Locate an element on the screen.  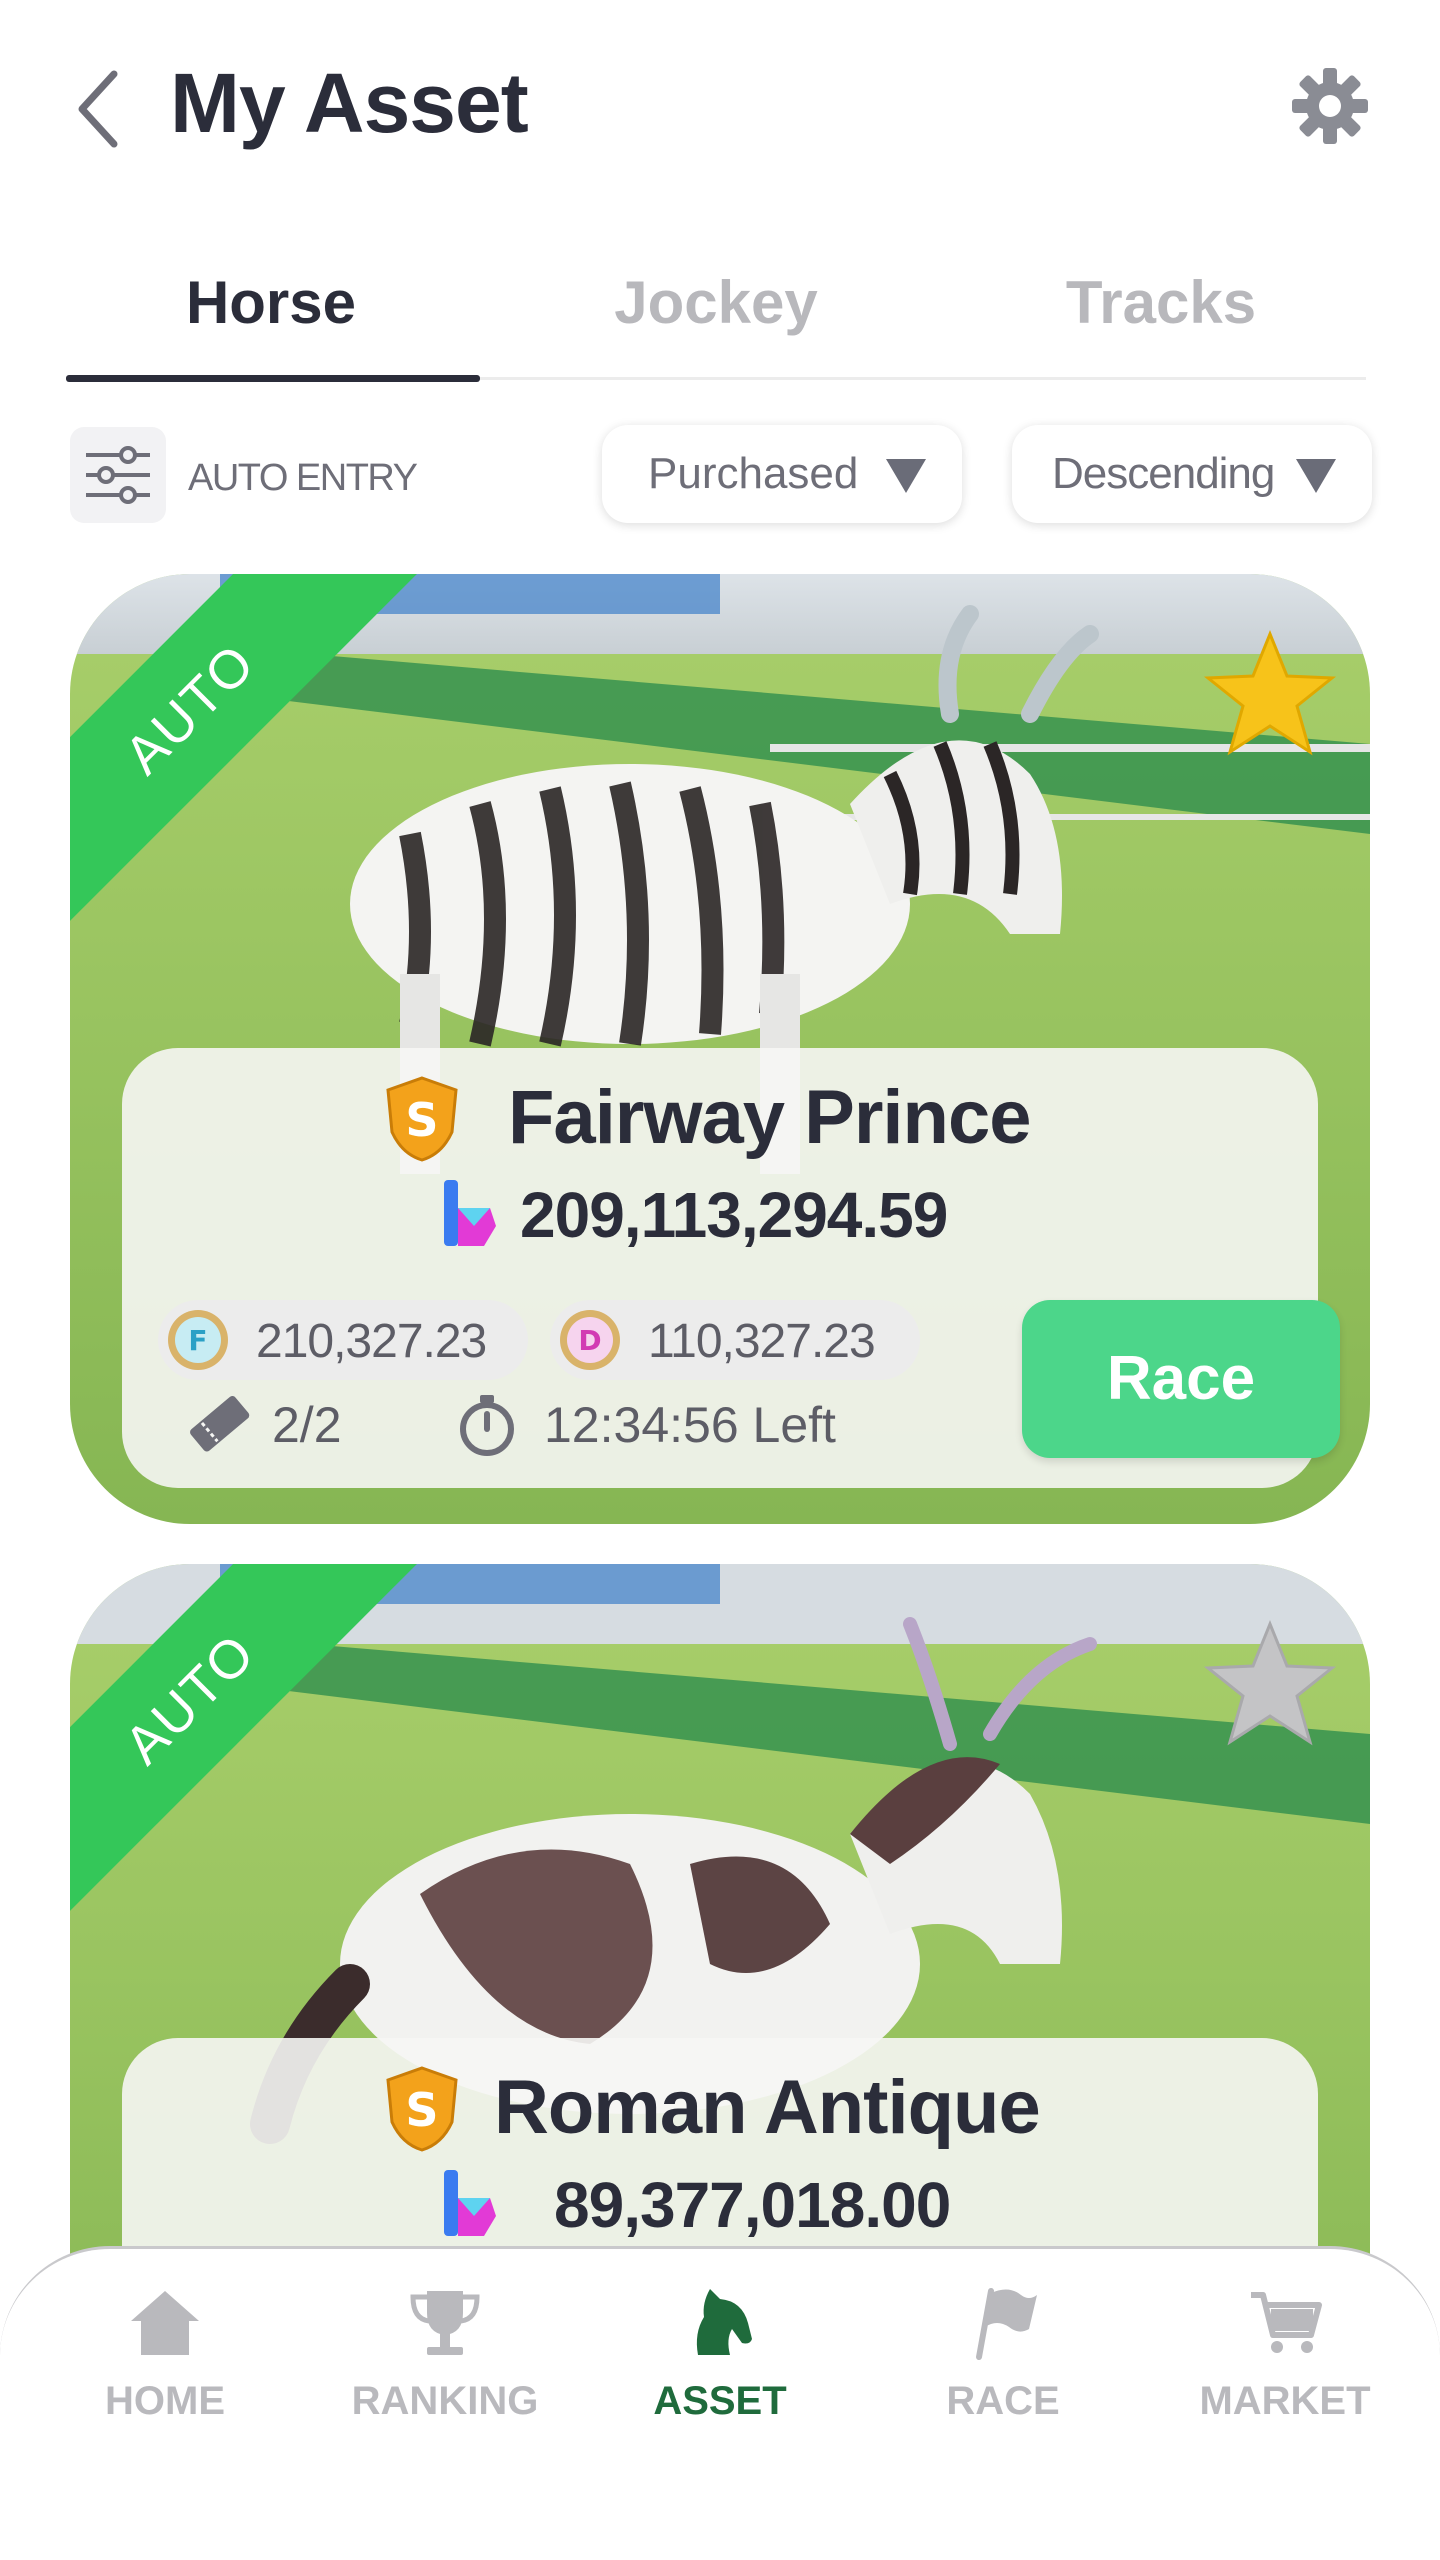
tab-tracks: Tracks is located at coordinates (1161, 313).